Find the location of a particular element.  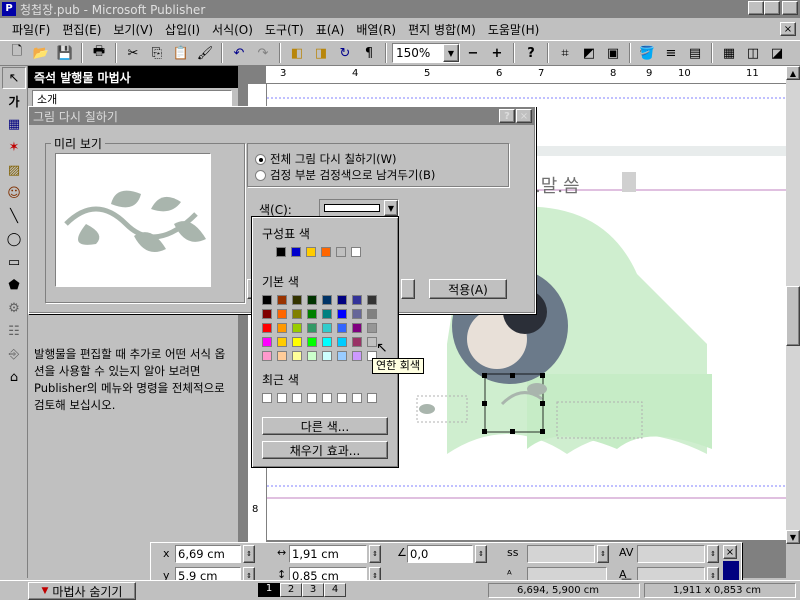

line-icon: ╲ is located at coordinates (14, 216).